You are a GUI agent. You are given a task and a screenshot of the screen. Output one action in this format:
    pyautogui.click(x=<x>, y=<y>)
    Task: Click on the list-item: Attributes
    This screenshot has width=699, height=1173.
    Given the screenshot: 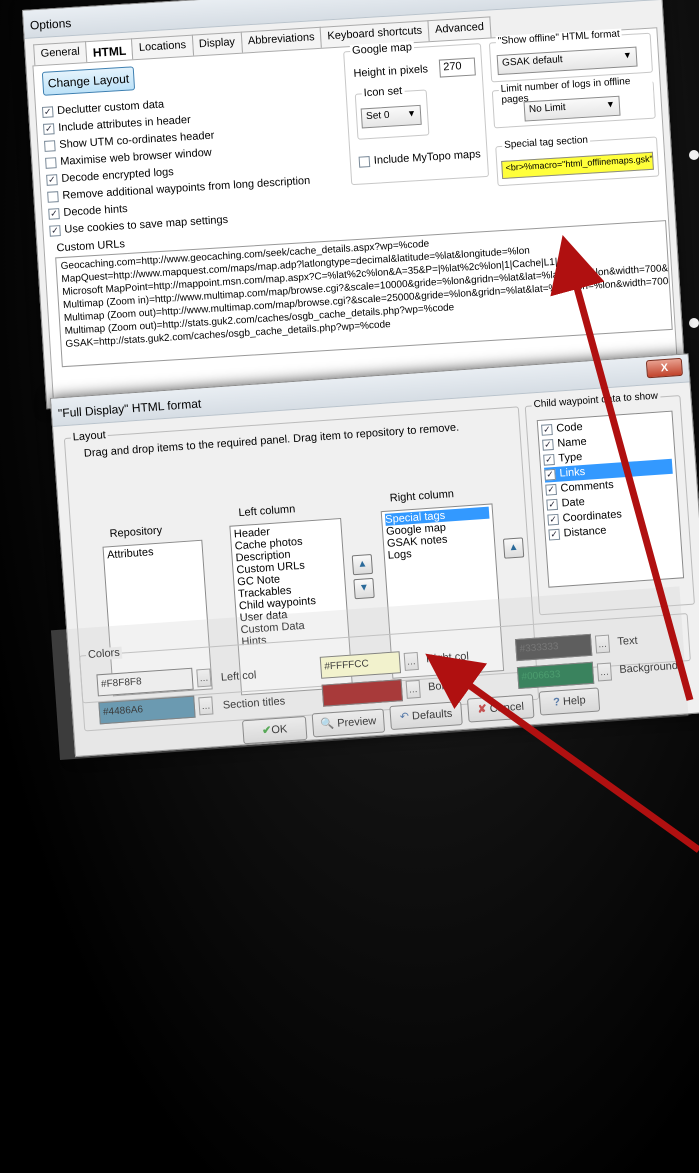 What is the action you would take?
    pyautogui.click(x=153, y=552)
    